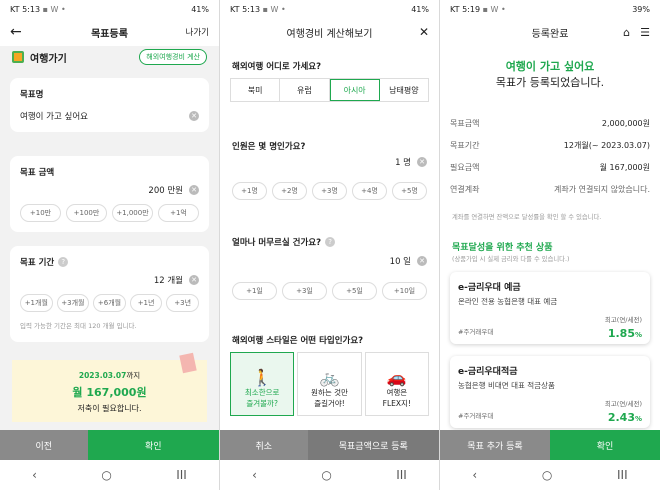 This screenshot has height=490, width=660. I want to click on prev-button: 이전, so click(44, 445).